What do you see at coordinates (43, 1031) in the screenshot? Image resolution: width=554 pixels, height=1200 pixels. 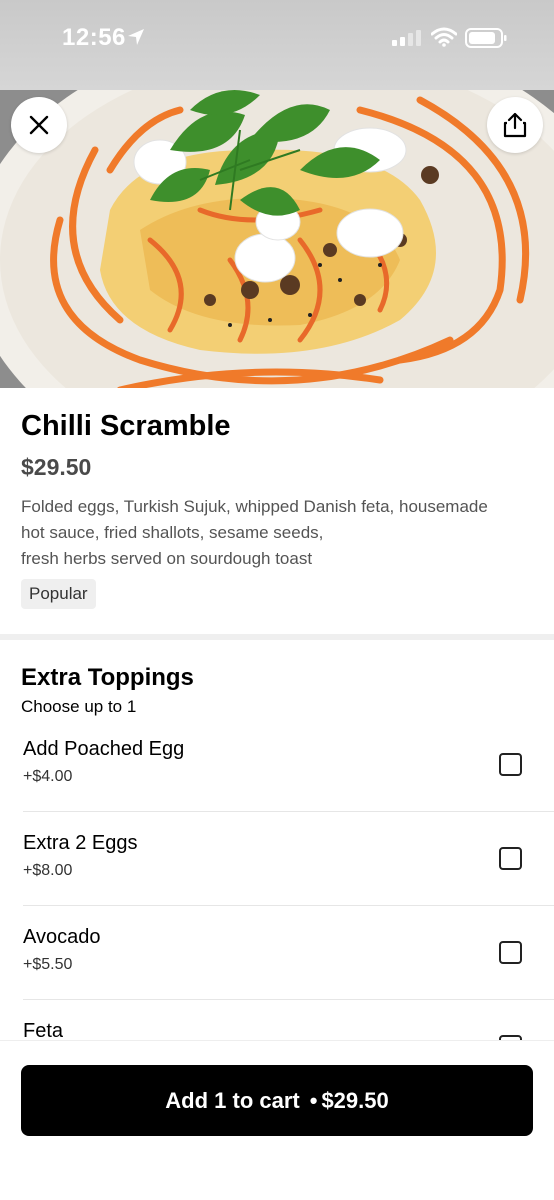 I see `option-name: Feta` at bounding box center [43, 1031].